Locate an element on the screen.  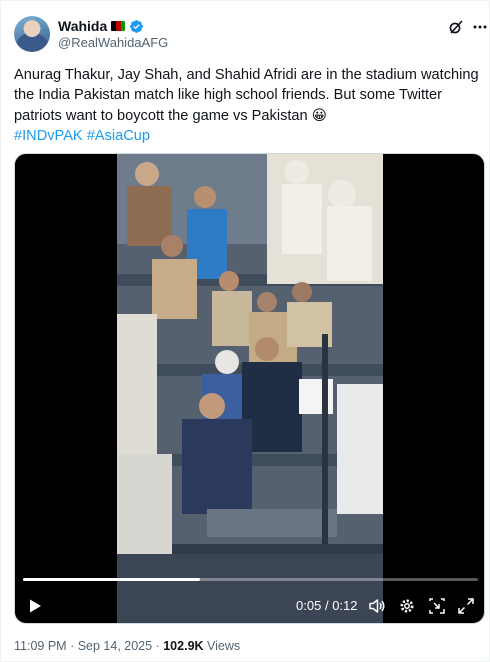
author-name-row: Wahida is located at coordinates (101, 26).